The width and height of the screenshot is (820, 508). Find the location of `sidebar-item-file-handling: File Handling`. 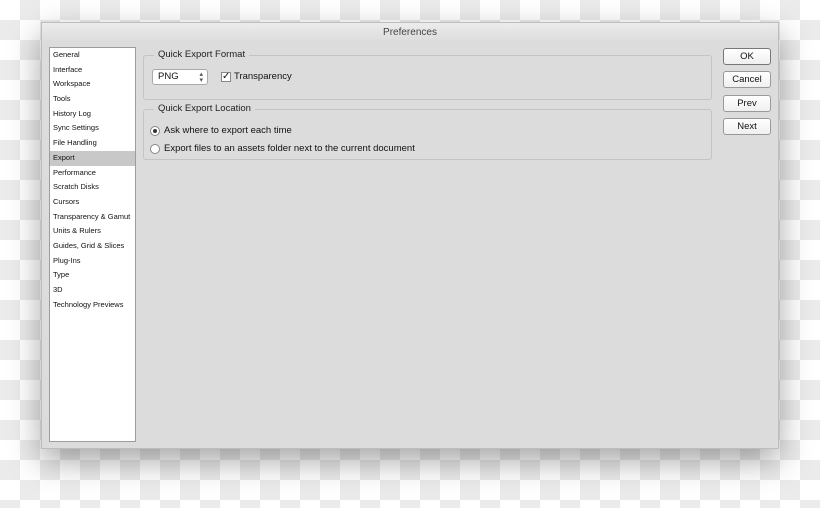

sidebar-item-file-handling: File Handling is located at coordinates (92, 143).